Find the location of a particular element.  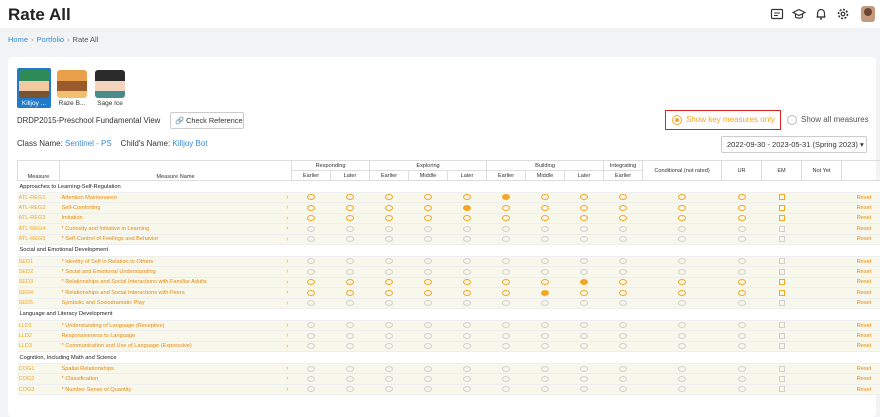

measure-code: SED4 is located at coordinates (39, 293).